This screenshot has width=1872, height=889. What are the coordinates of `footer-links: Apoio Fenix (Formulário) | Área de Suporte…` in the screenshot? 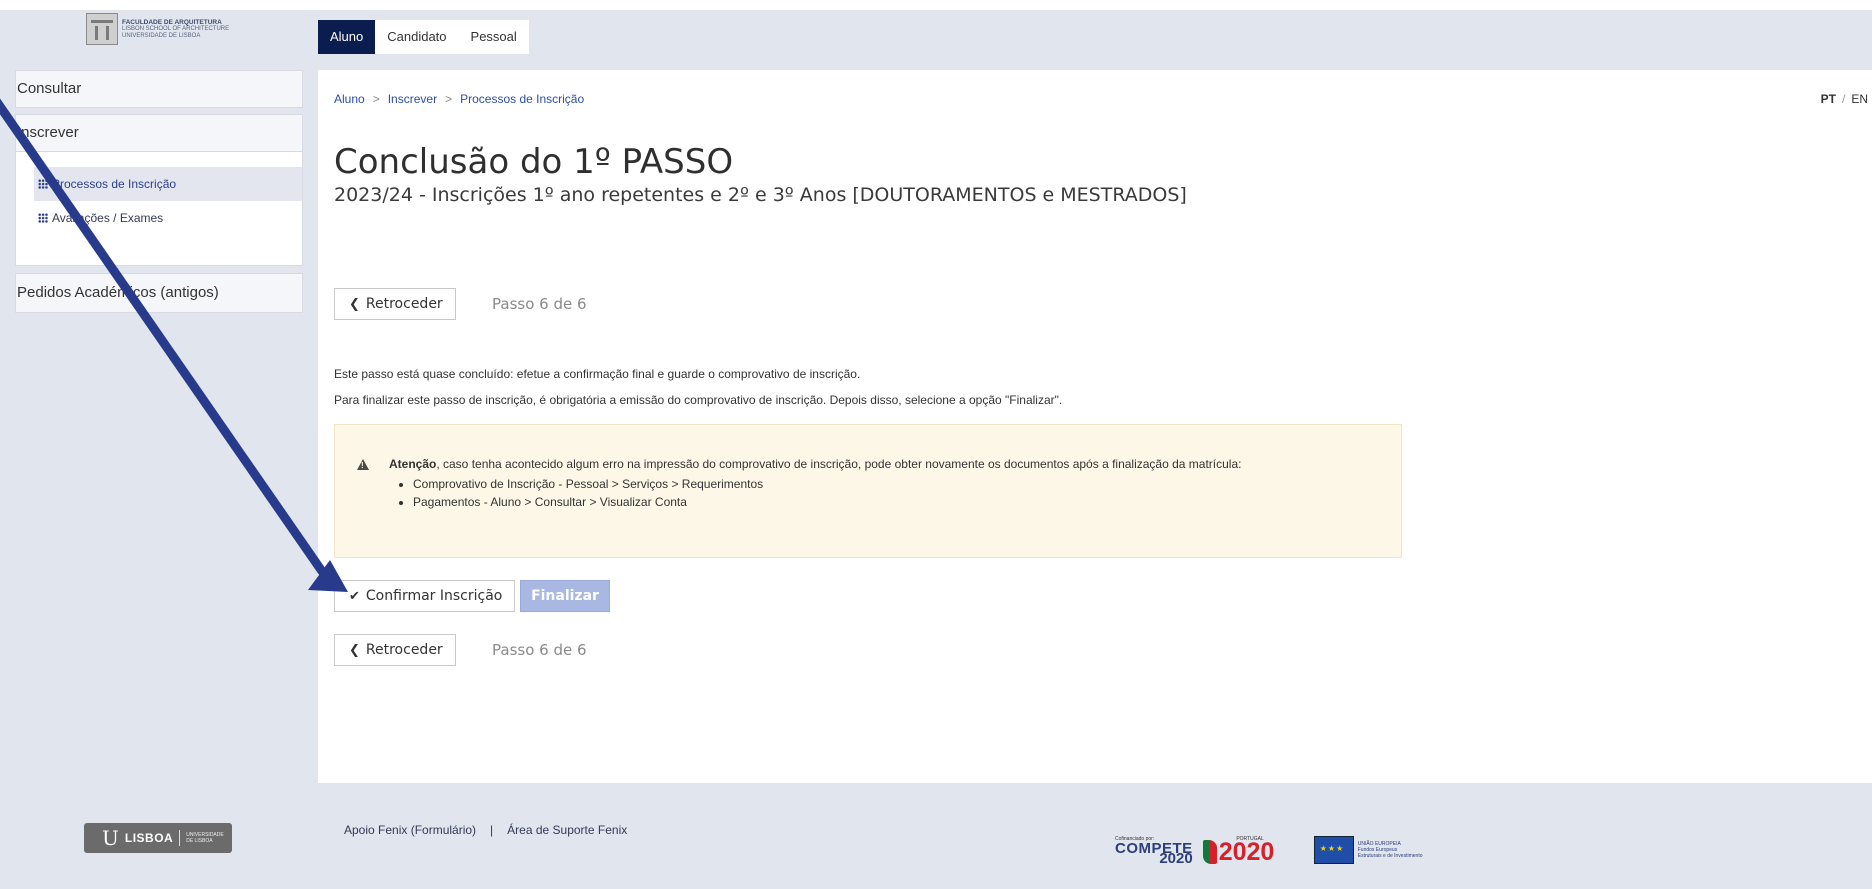 It's located at (485, 830).